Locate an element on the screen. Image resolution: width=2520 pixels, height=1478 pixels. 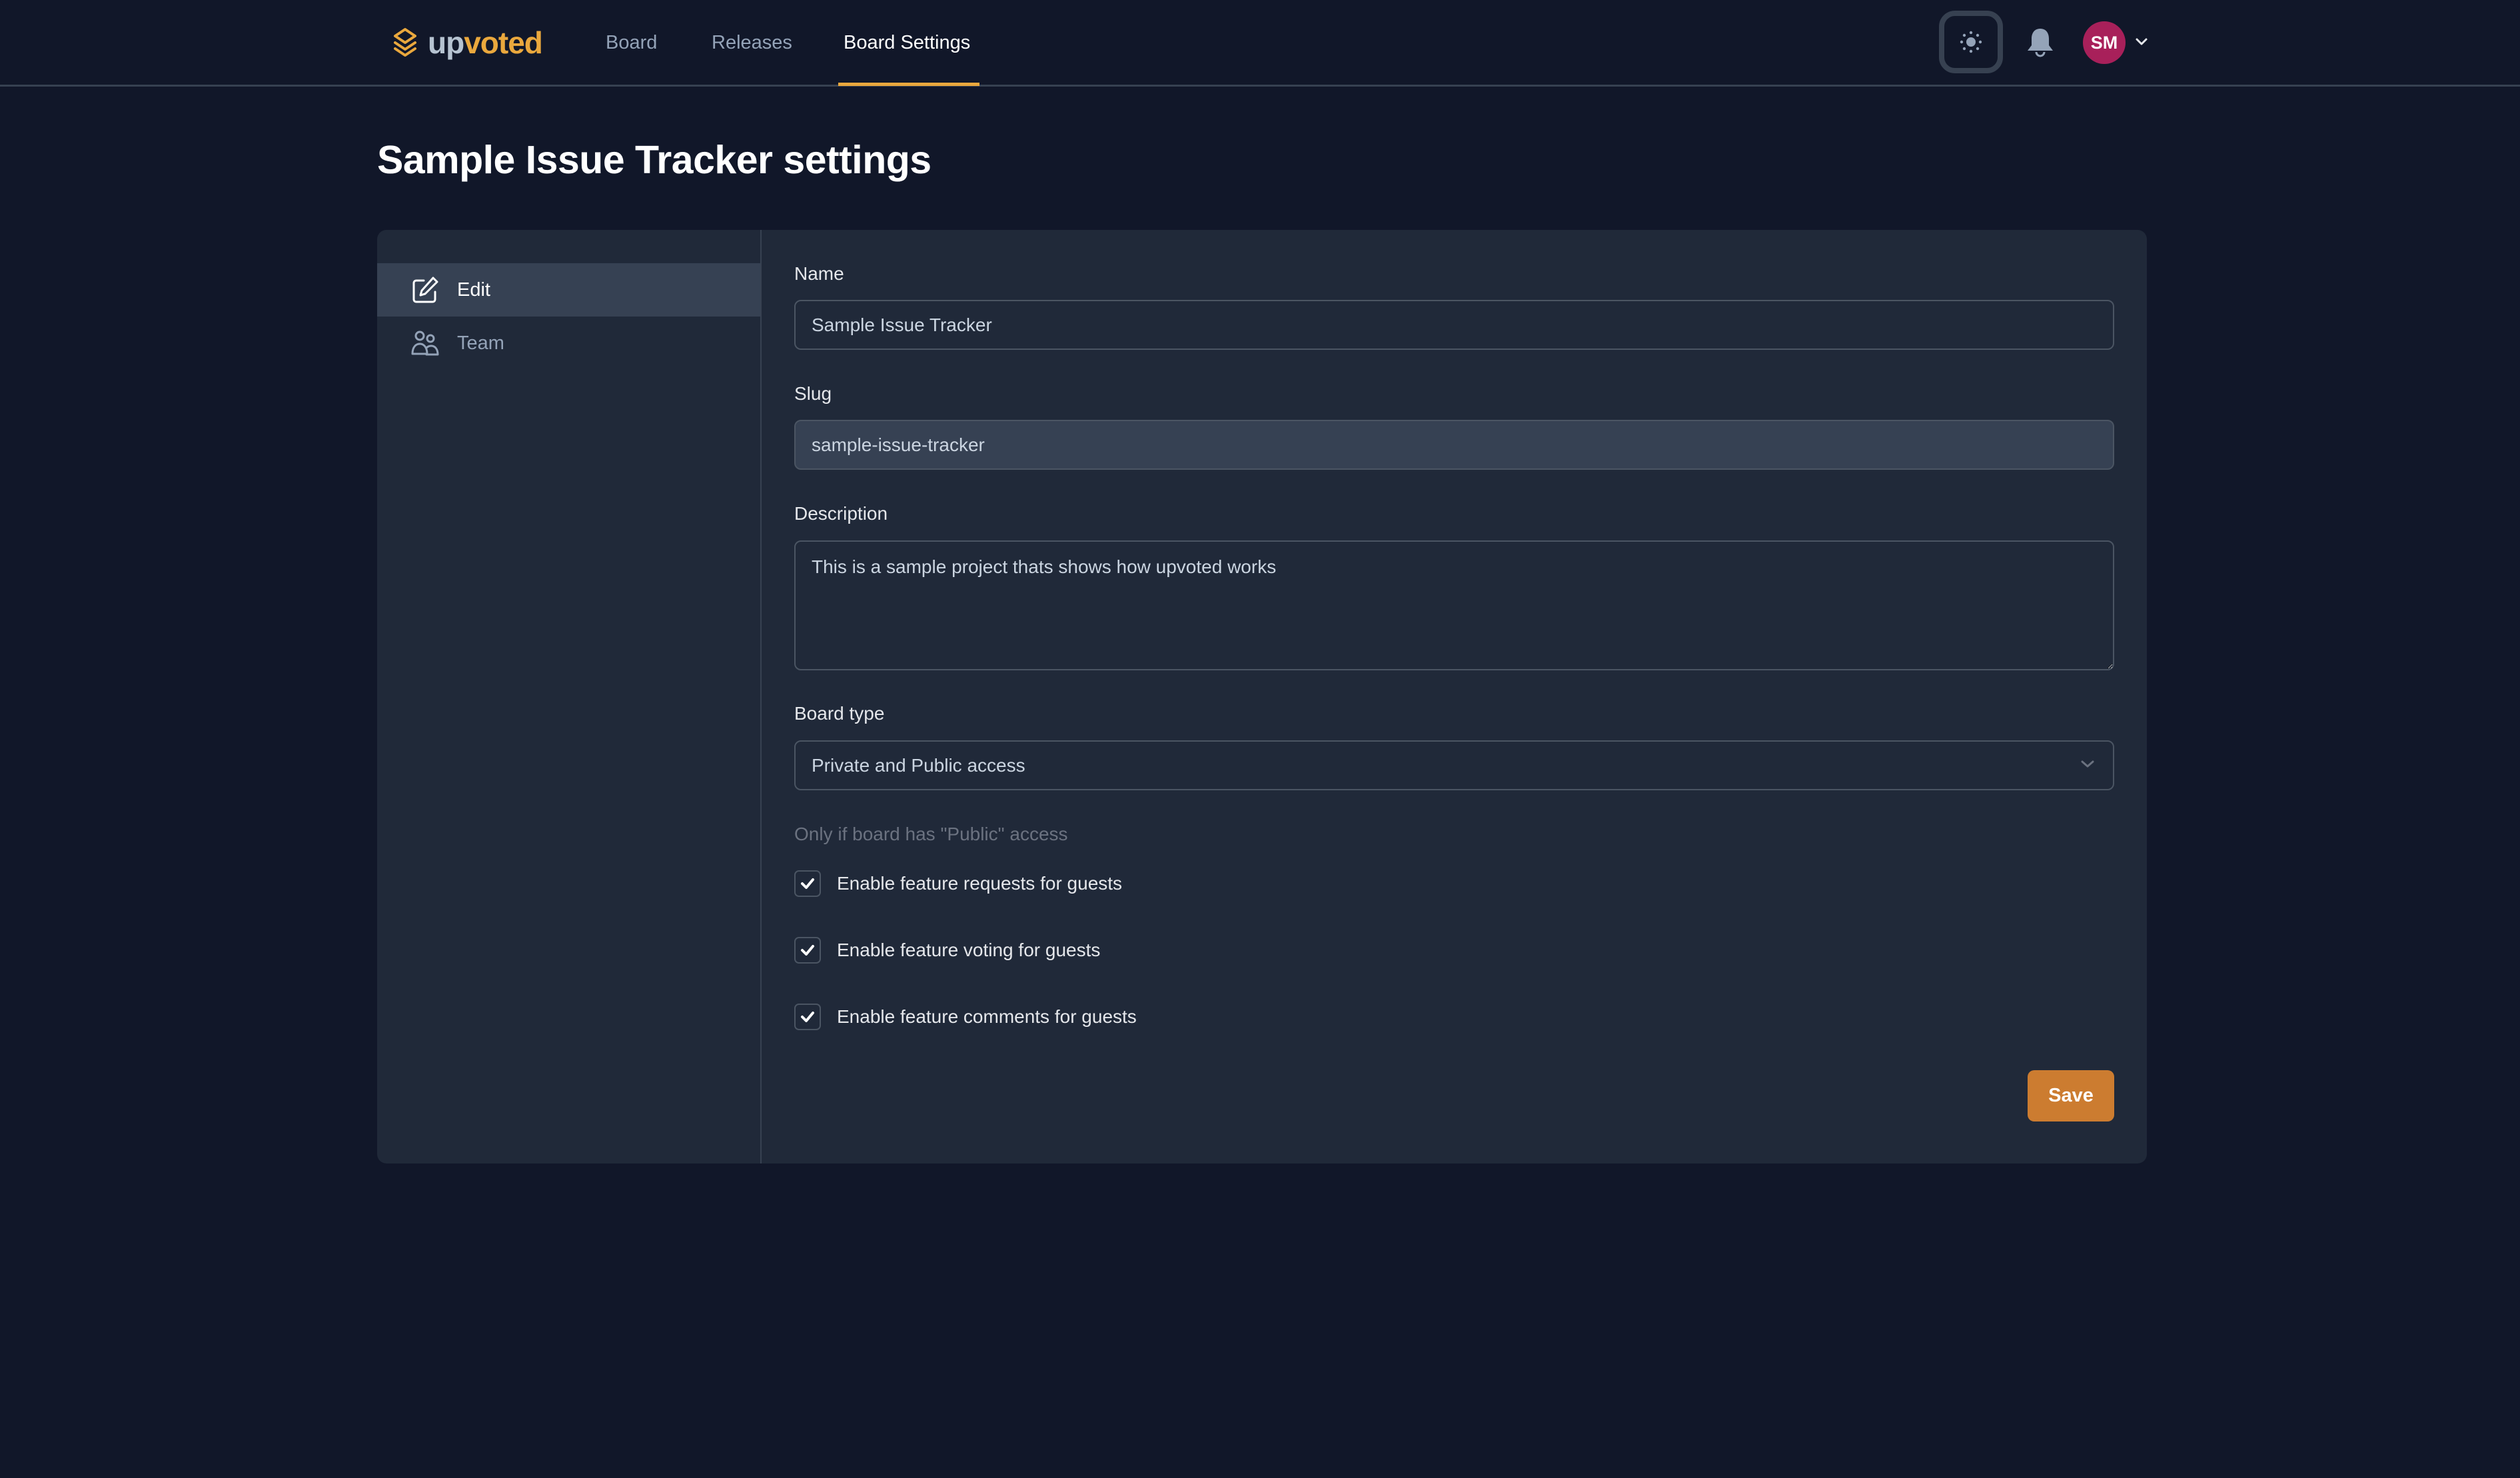
theme-toggle-button is located at coordinates (1971, 42).